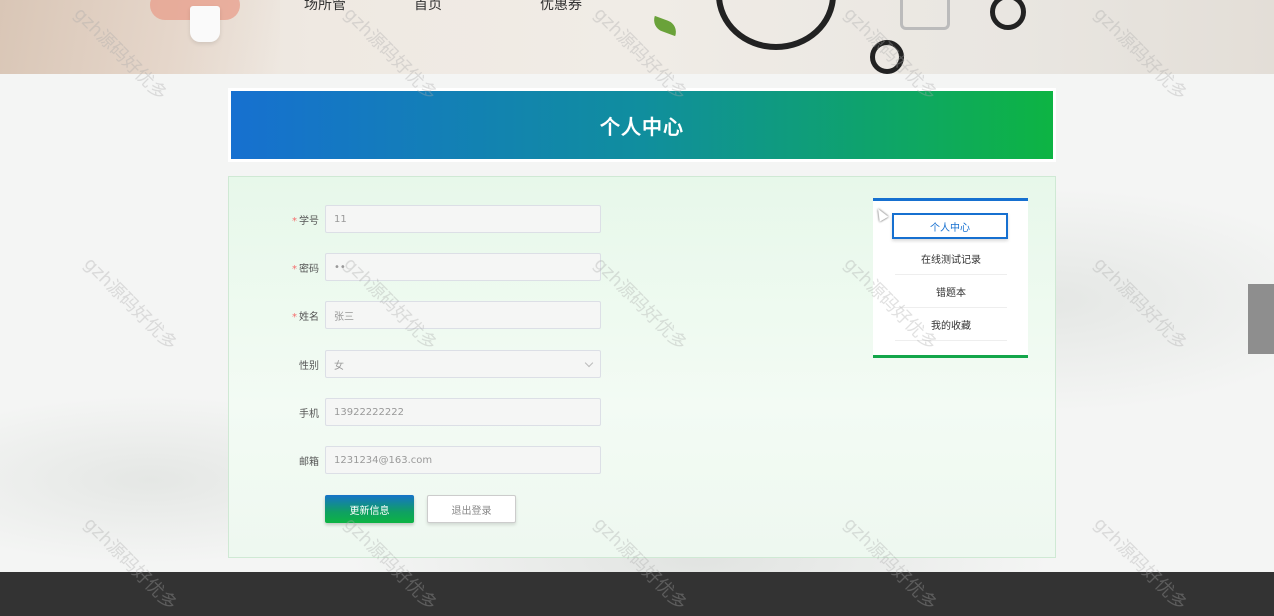  Describe the element at coordinates (925, 15) in the screenshot. I see `wheelchair-frame` at that location.